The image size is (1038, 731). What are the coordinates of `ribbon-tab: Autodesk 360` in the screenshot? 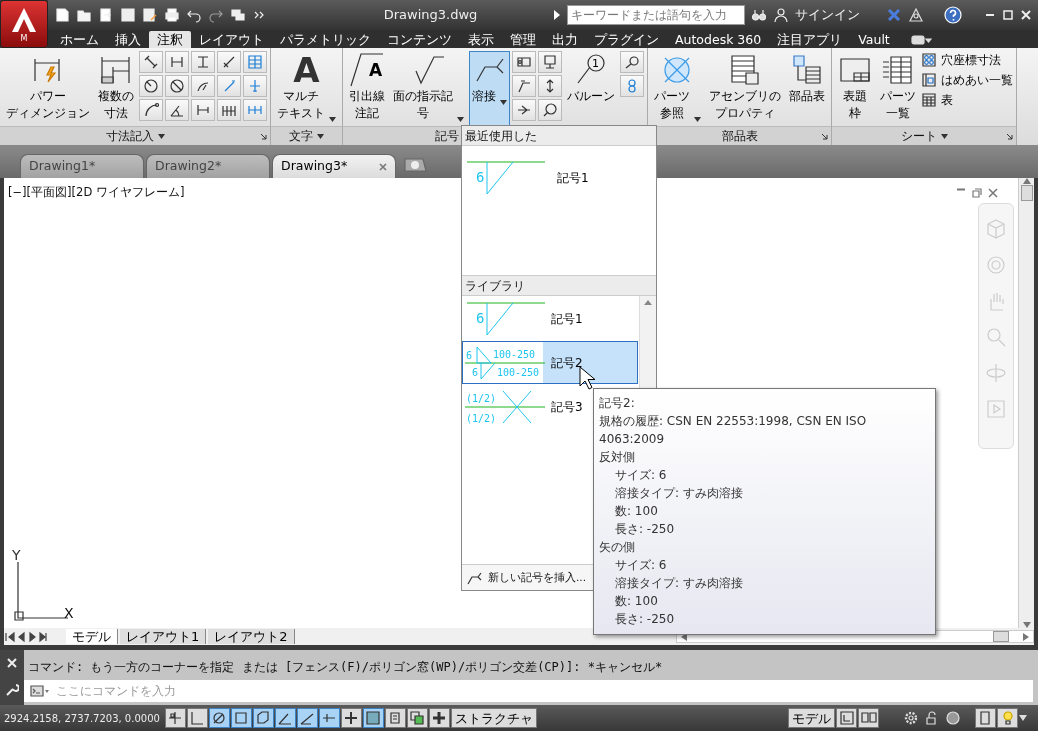 It's located at (718, 39).